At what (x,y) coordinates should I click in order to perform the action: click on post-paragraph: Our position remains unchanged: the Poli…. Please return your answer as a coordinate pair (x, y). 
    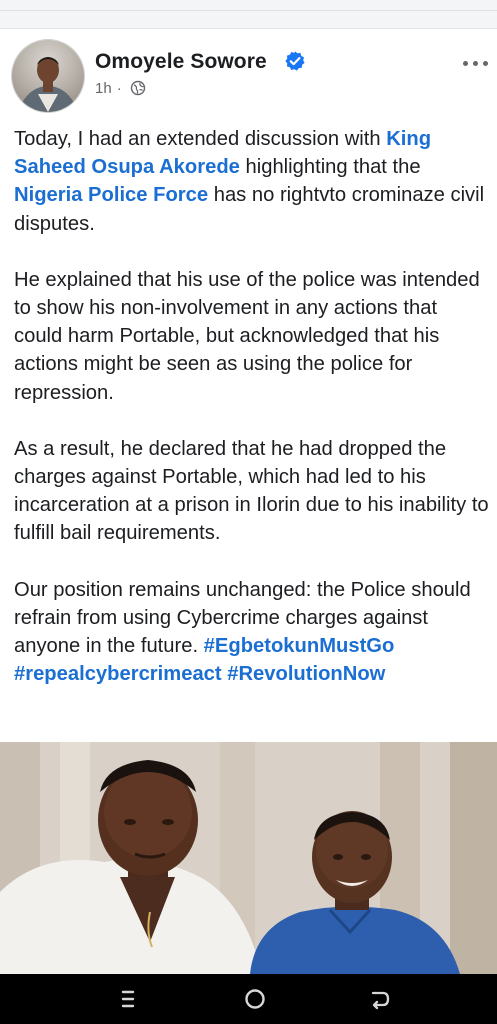
    Looking at the image, I should click on (252, 632).